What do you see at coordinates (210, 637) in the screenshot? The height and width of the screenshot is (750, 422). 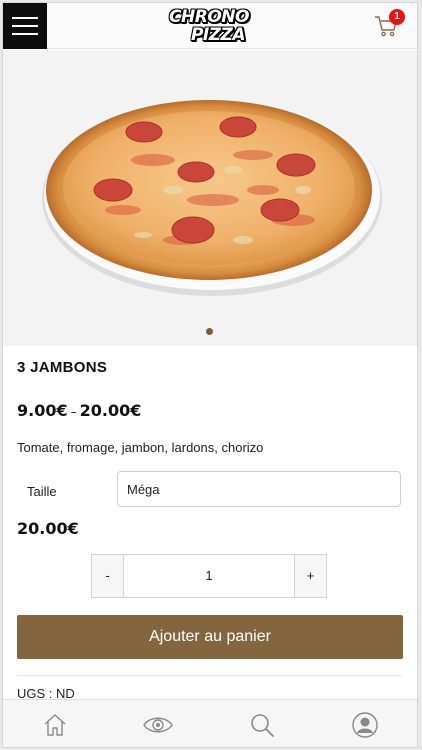 I see `add-to-cart-button: Ajouter au panier` at bounding box center [210, 637].